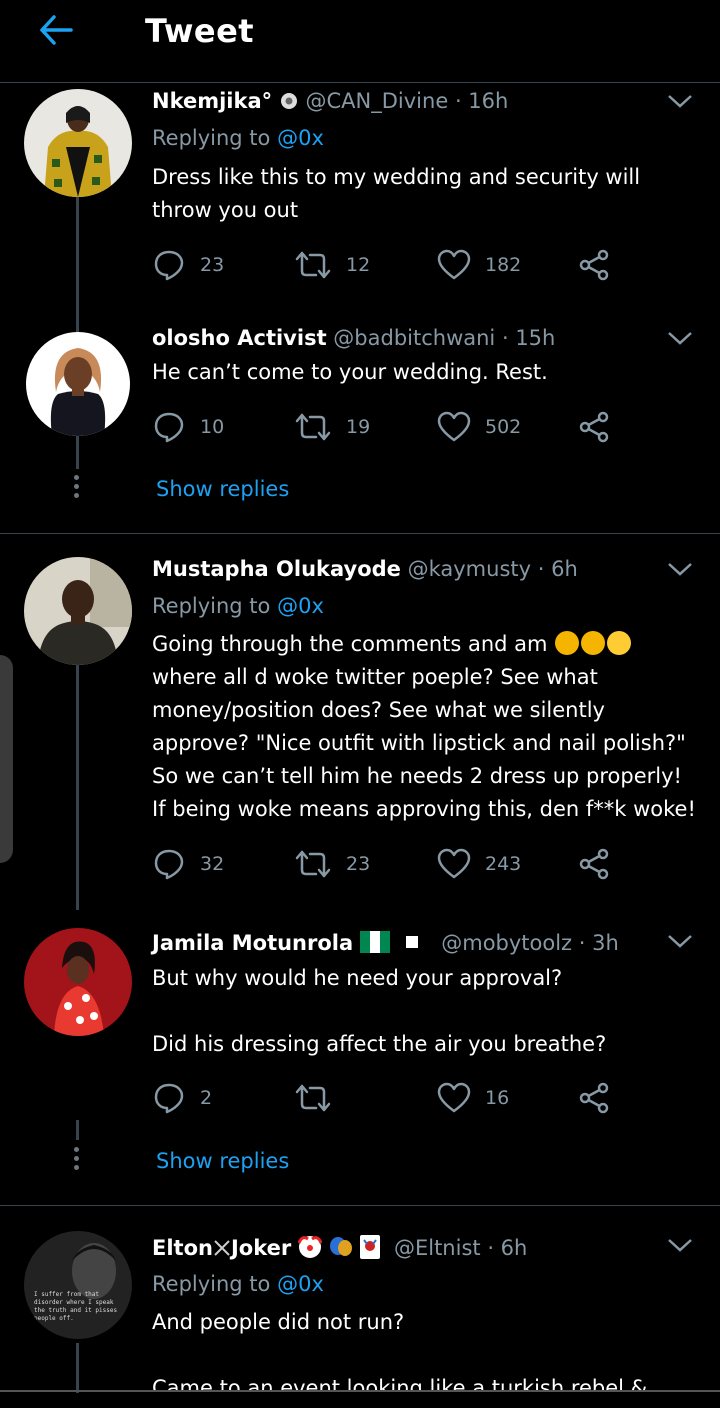 Image resolution: width=720 pixels, height=1408 pixels. I want to click on handle: @mobytoolz, so click(506, 943).